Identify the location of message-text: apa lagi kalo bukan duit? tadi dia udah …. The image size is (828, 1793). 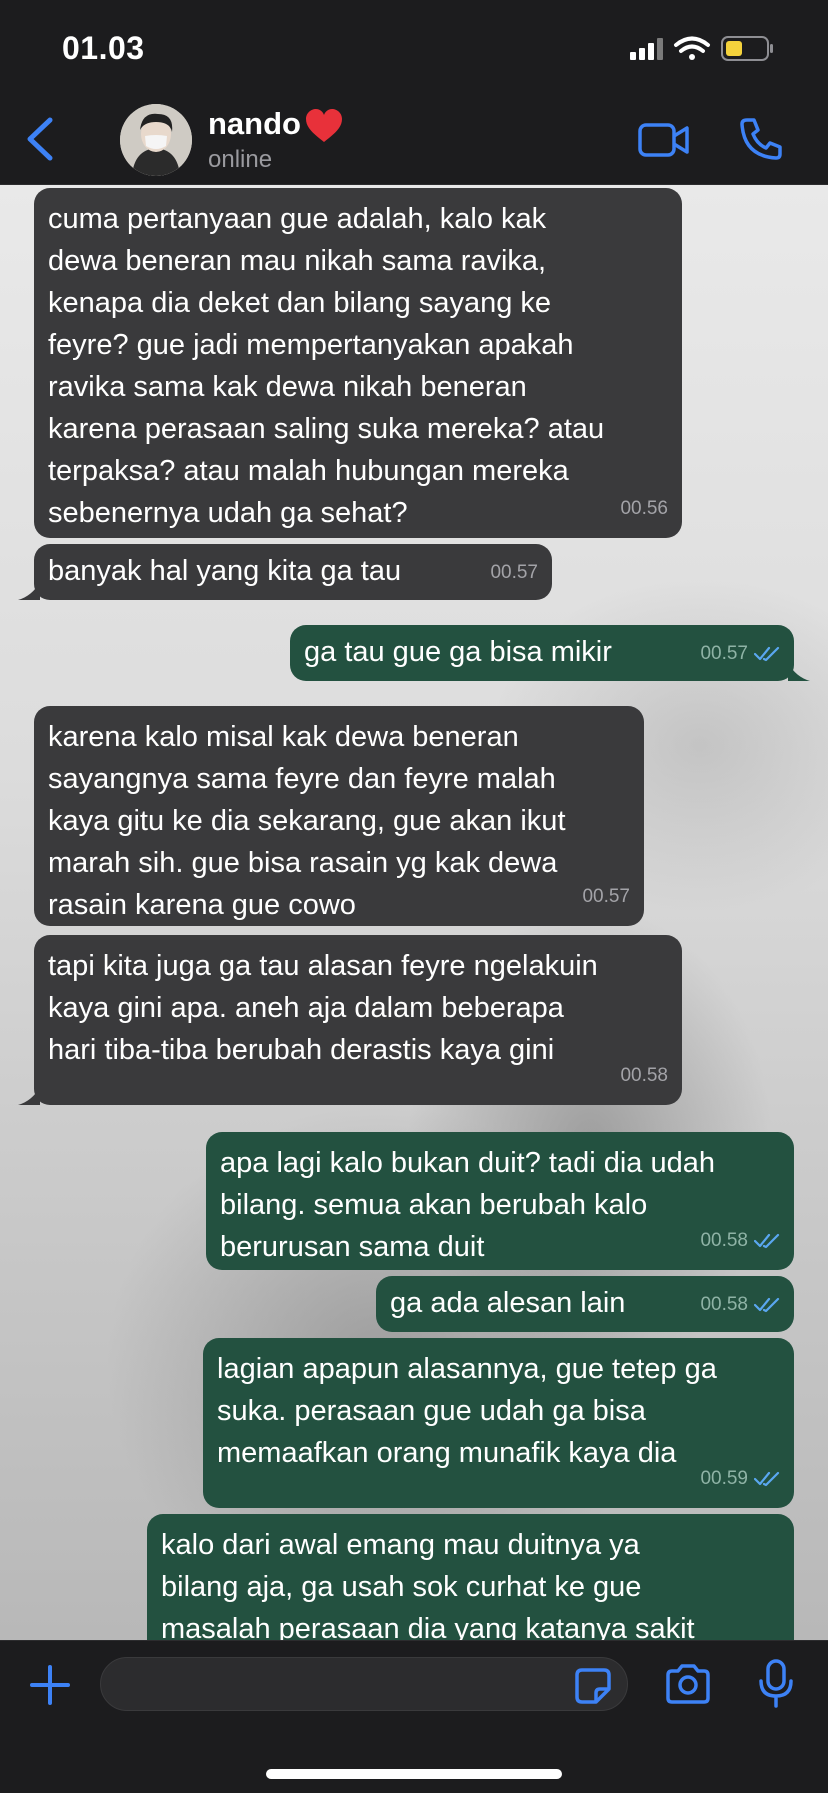
(467, 1205).